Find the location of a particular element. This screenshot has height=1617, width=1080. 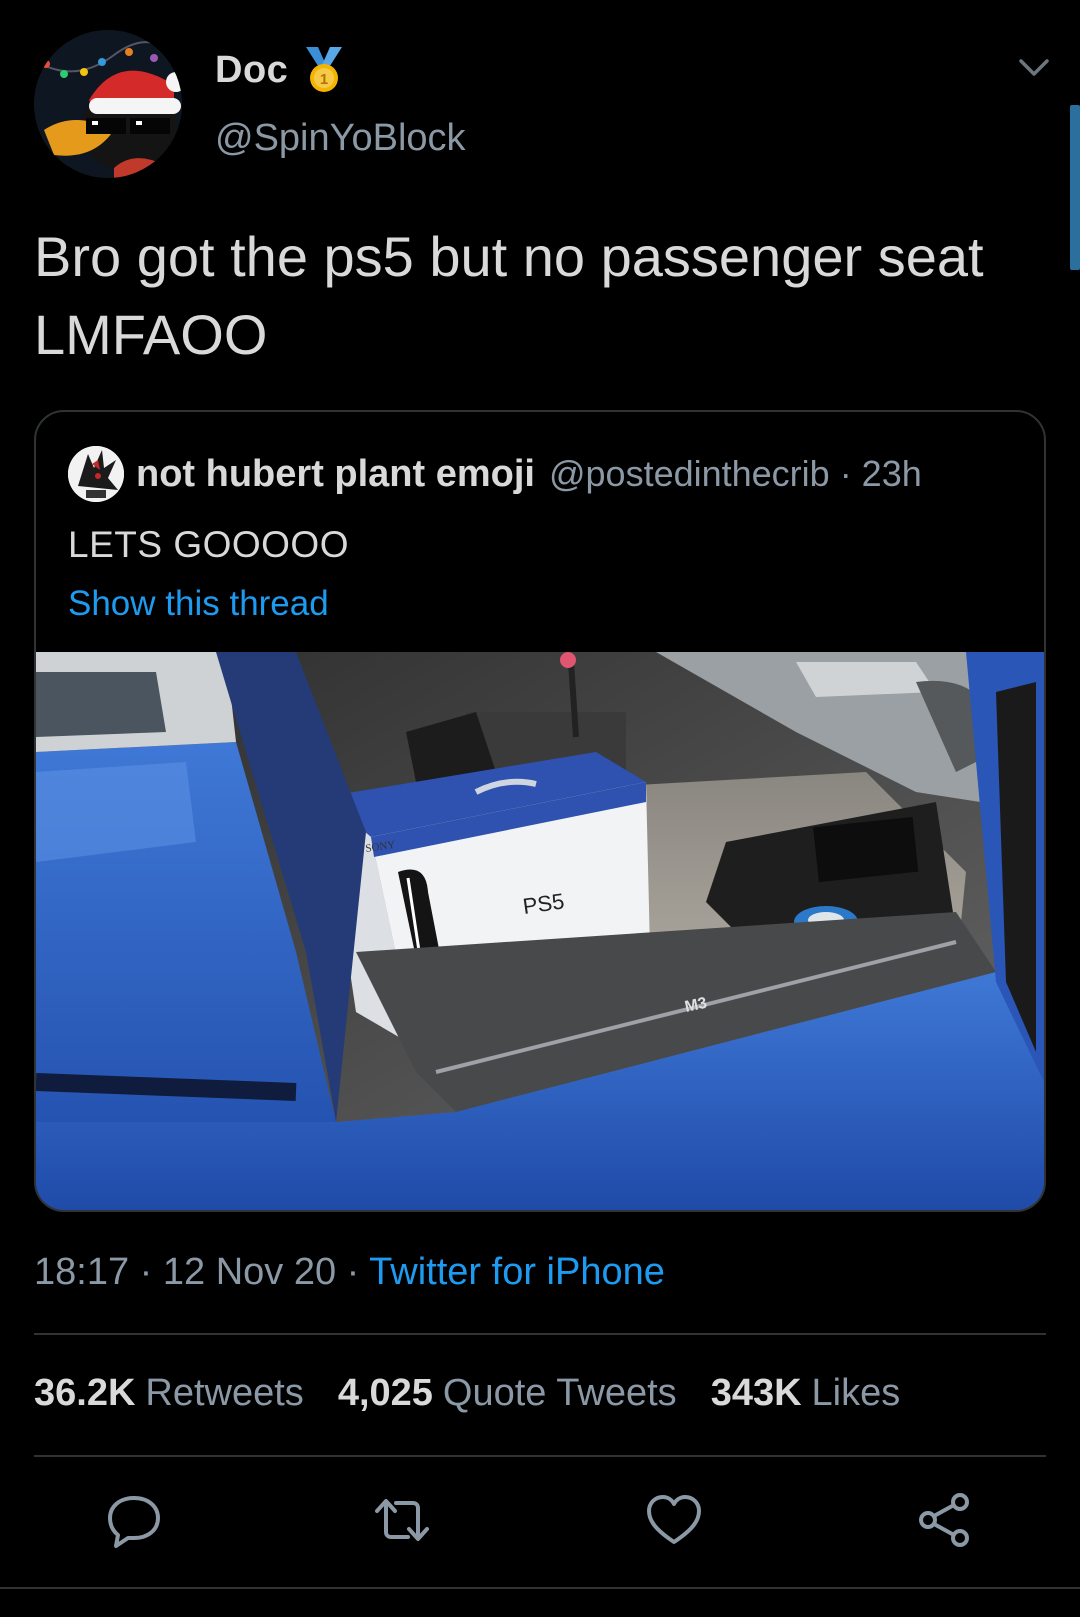

svg-text: 1 is located at coordinates (324, 79).